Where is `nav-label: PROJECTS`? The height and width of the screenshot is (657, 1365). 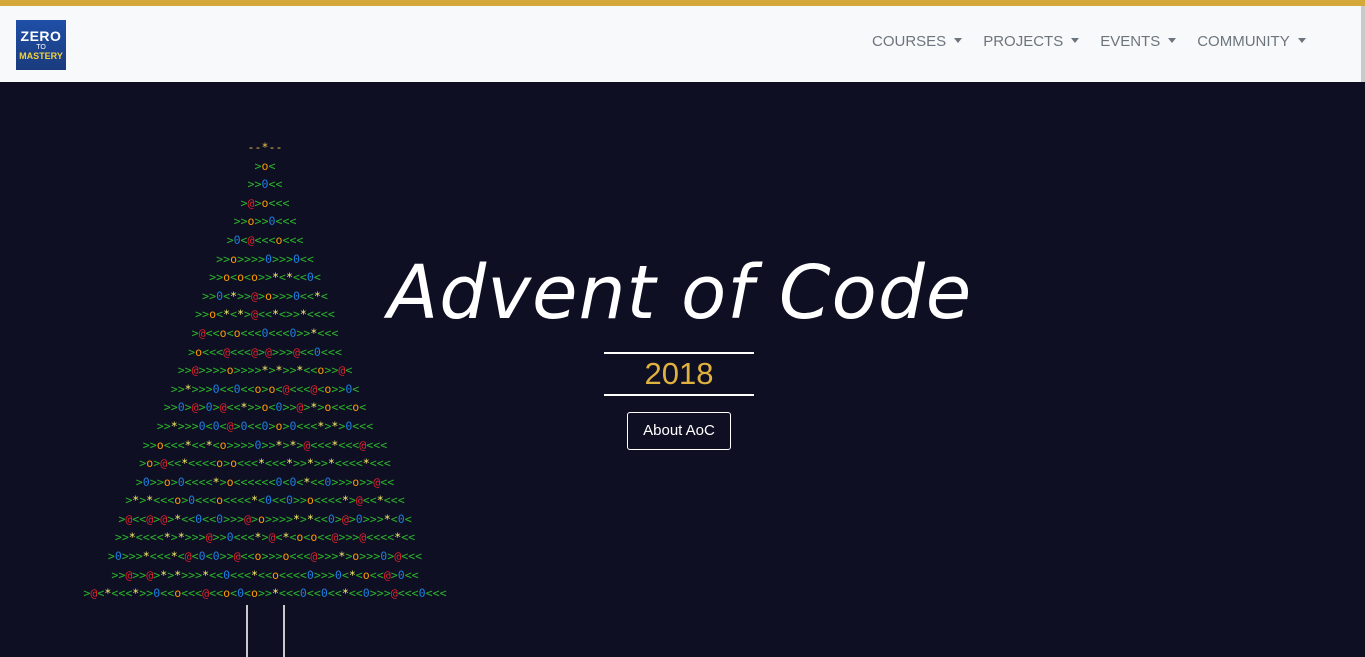
nav-label: PROJECTS is located at coordinates (1023, 41).